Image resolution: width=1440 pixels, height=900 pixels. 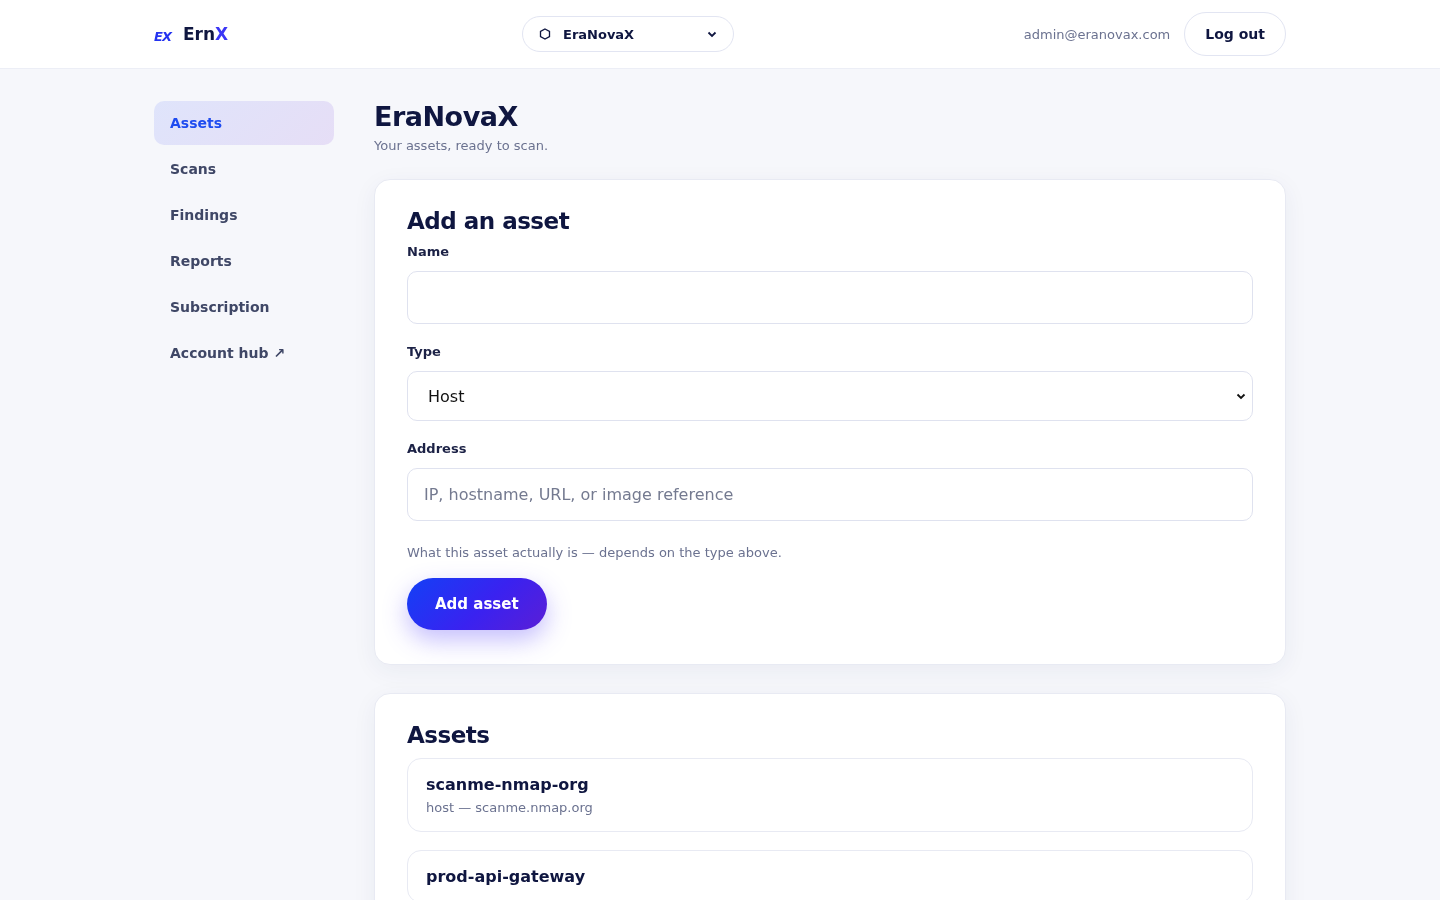 What do you see at coordinates (462, 145) in the screenshot?
I see `page-subtitle: Your assets, ready to scan.` at bounding box center [462, 145].